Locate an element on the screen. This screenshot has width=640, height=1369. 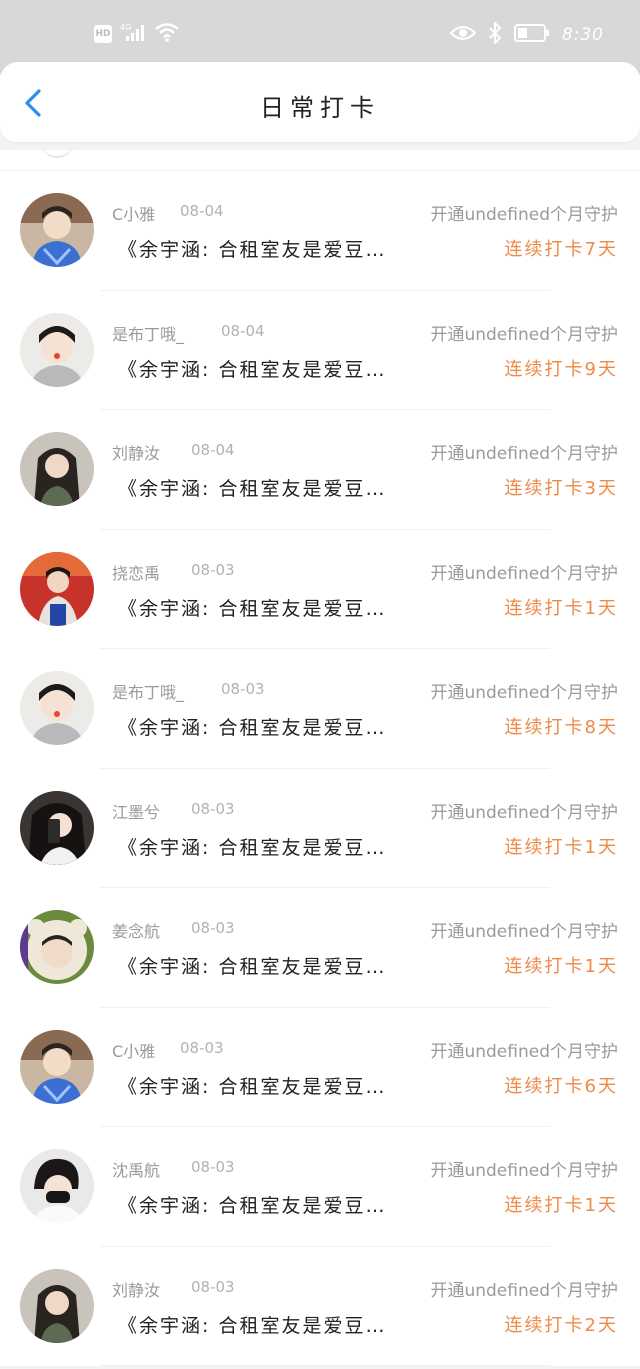
bluetooth-icon is located at coordinates (495, 34).